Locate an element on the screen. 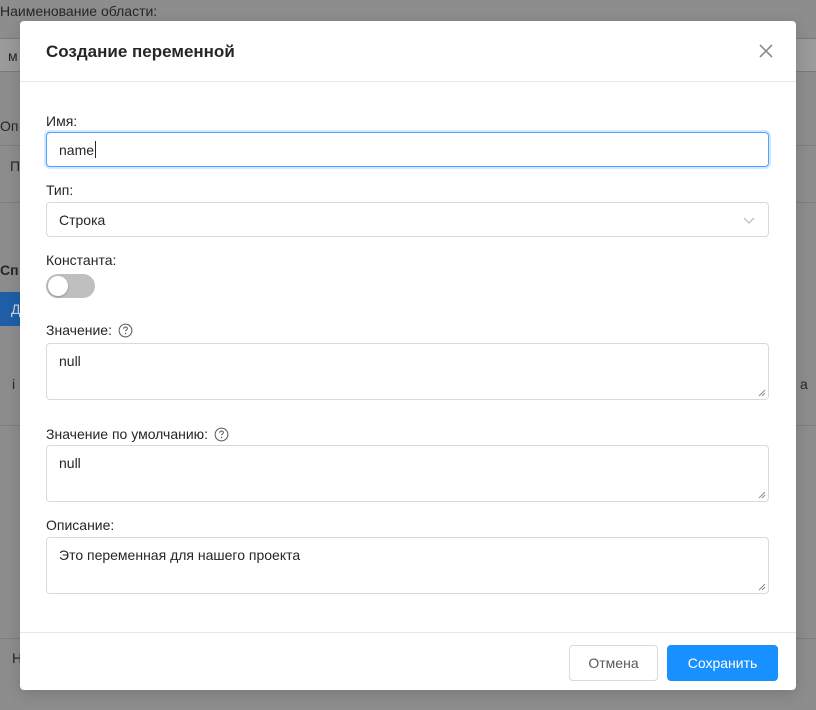 The height and width of the screenshot is (710, 816). modal-header: Создание переменной is located at coordinates (408, 51).